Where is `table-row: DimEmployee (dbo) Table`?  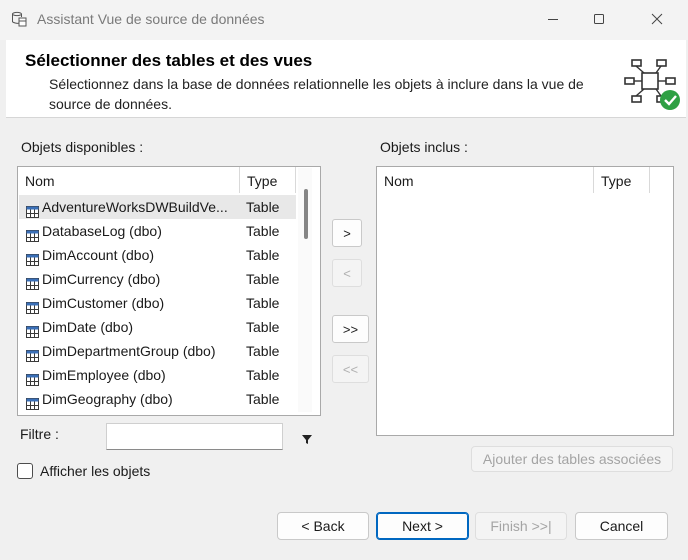
table-row: DimEmployee (dbo) Table is located at coordinates (157, 375).